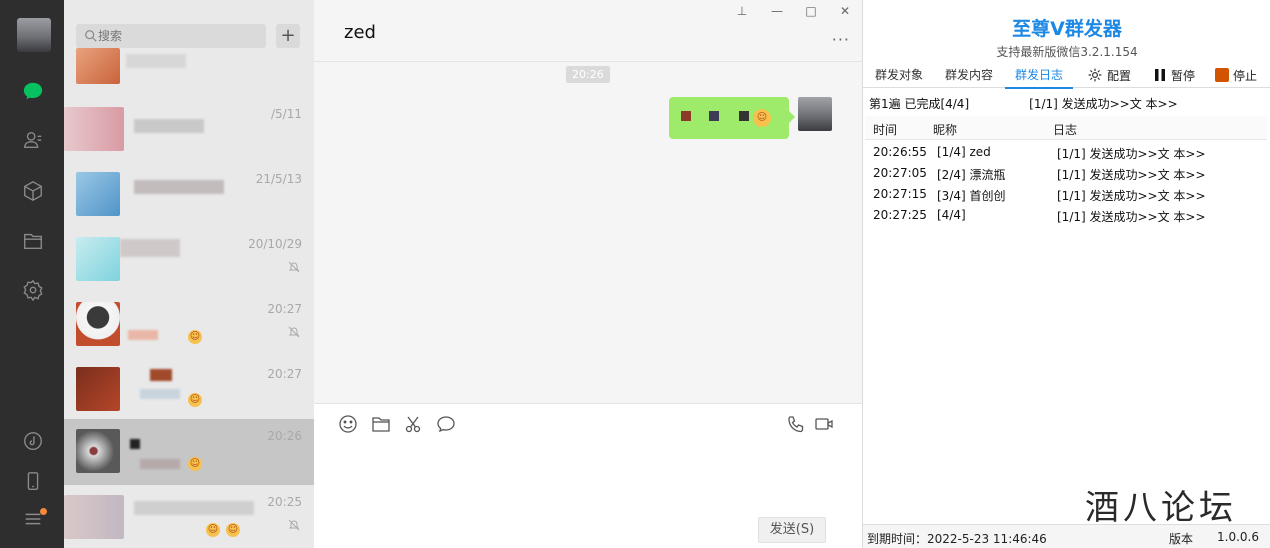 The width and height of the screenshot is (1270, 548). Describe the element at coordinates (447, 425) in the screenshot. I see `chat-bubble-icon` at that location.